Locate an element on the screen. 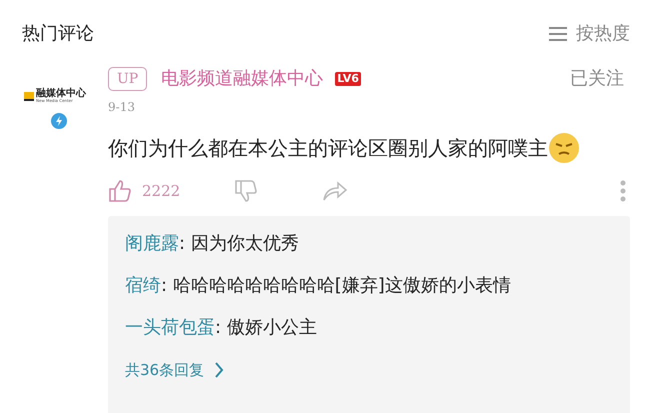 Image resolution: width=650 pixels, height=413 pixels. menu-icon is located at coordinates (558, 34).